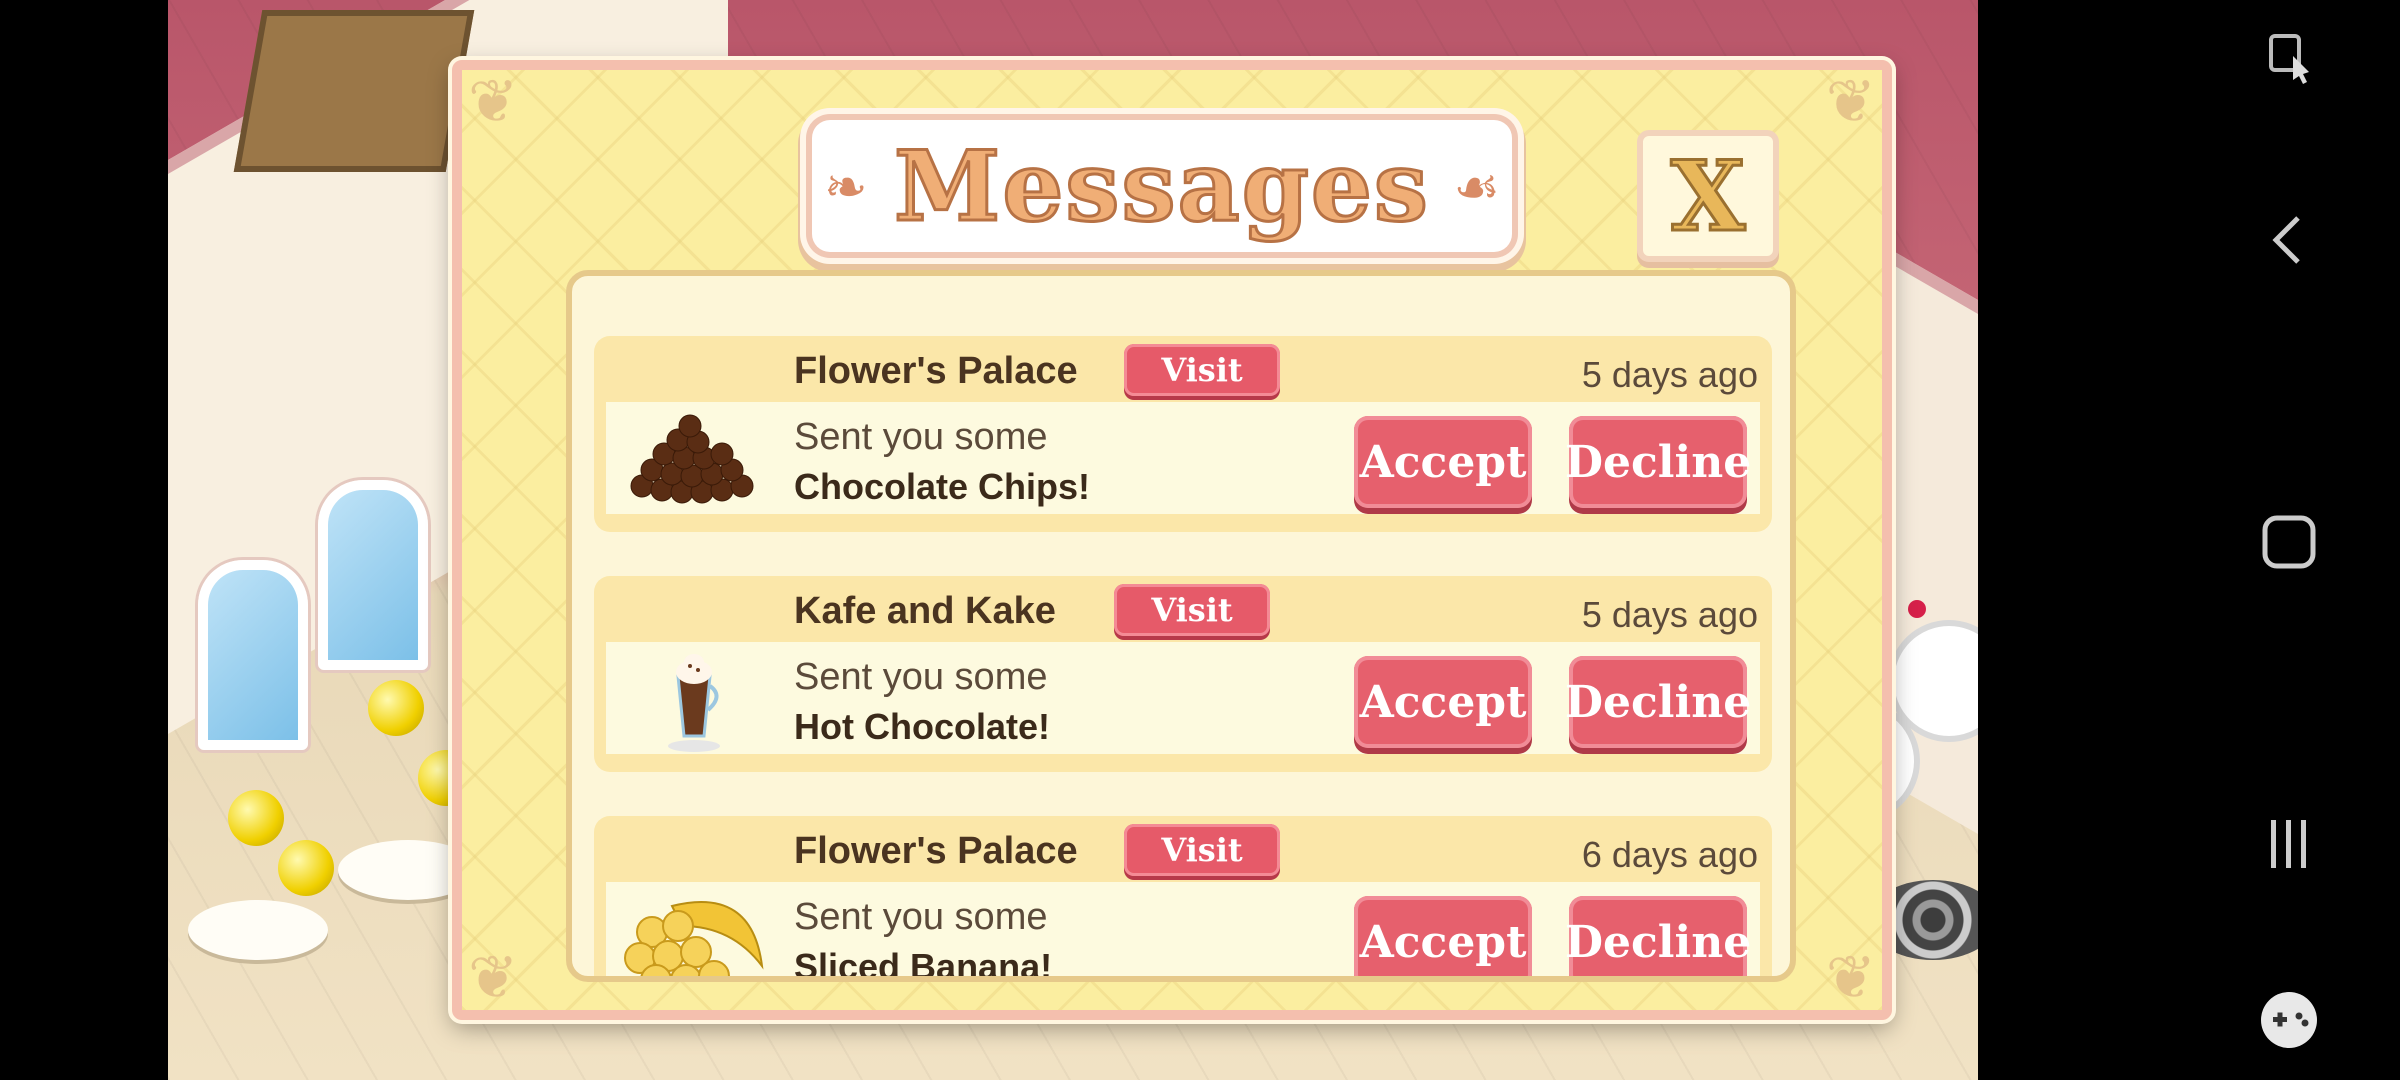 Image resolution: width=2400 pixels, height=1080 pixels. I want to click on chocolate-chips-icon, so click(692, 459).